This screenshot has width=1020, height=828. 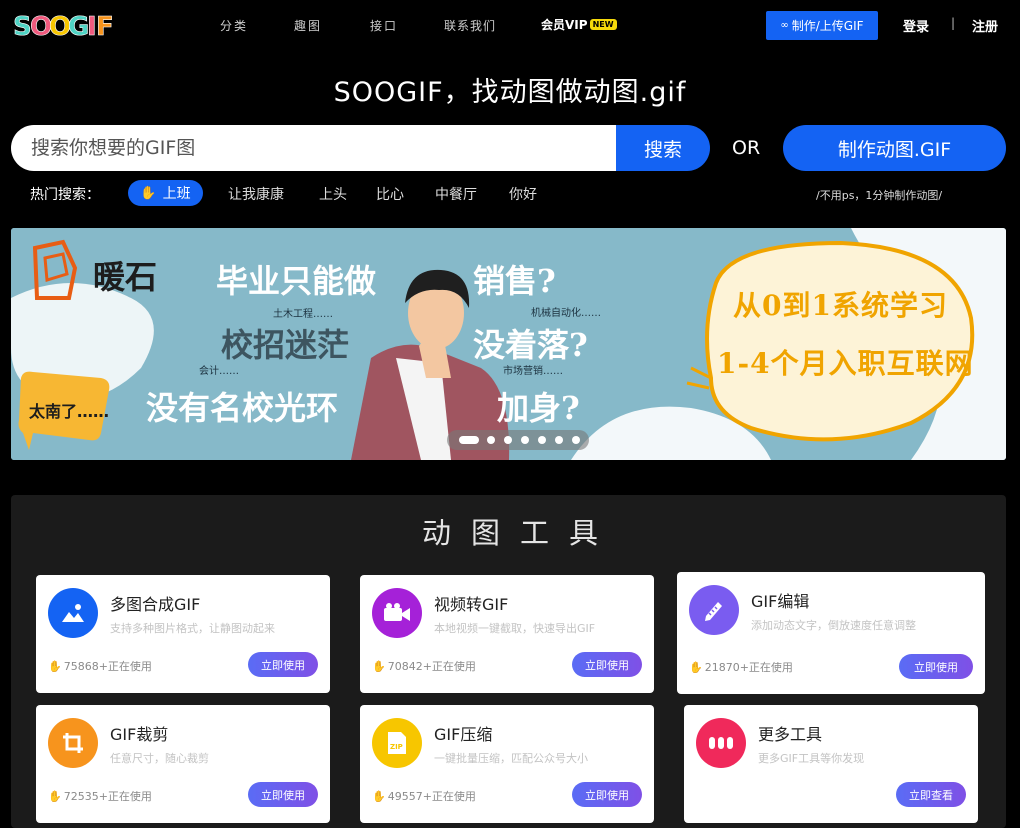 What do you see at coordinates (159, 758) in the screenshot?
I see `tool-desc: 任意尺寸，随心裁剪` at bounding box center [159, 758].